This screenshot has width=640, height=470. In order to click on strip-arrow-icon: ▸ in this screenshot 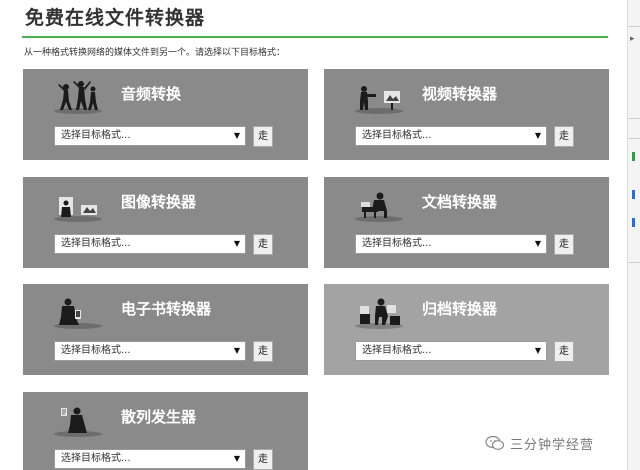, I will do `click(632, 39)`.